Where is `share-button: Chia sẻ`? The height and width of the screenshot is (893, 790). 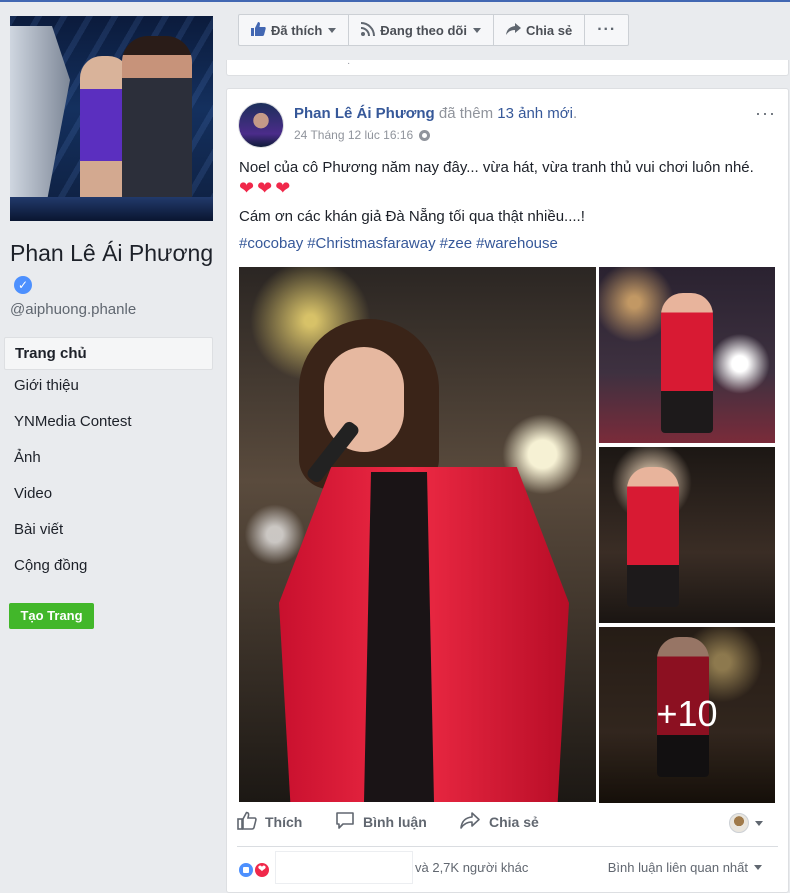 share-button: Chia sẻ is located at coordinates (499, 822).